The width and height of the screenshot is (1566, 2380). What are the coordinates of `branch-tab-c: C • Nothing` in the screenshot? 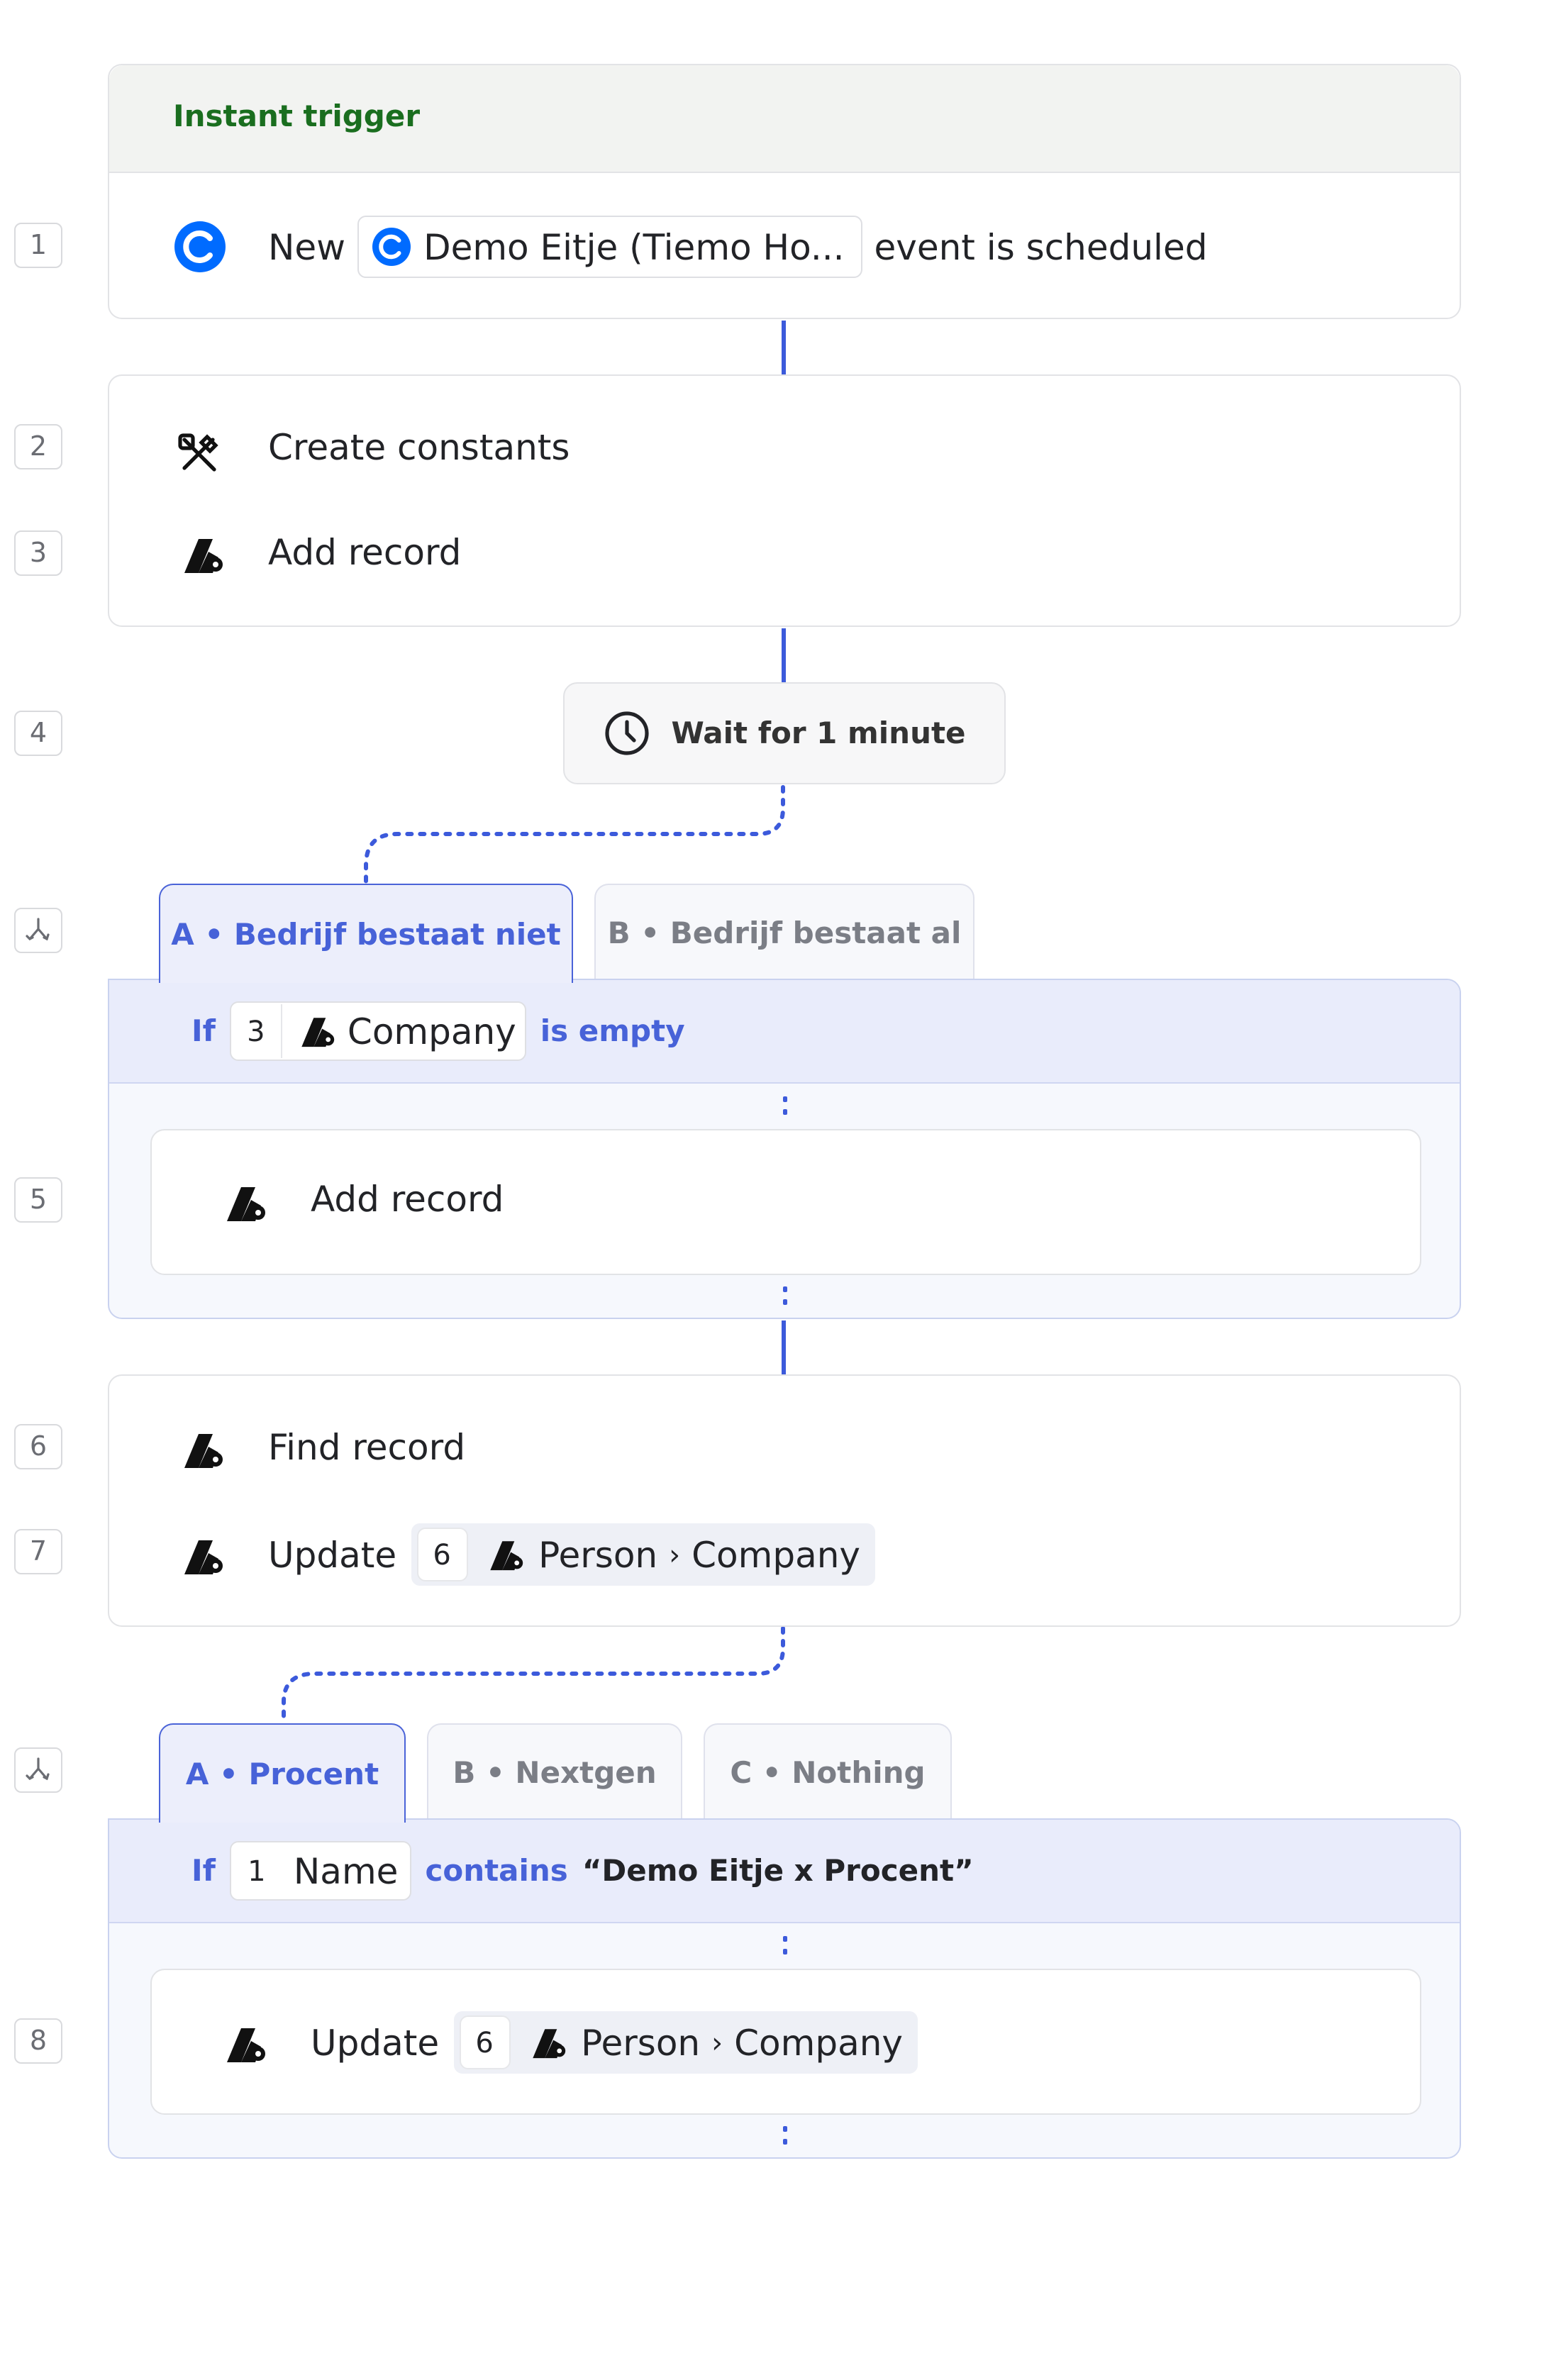 It's located at (828, 1771).